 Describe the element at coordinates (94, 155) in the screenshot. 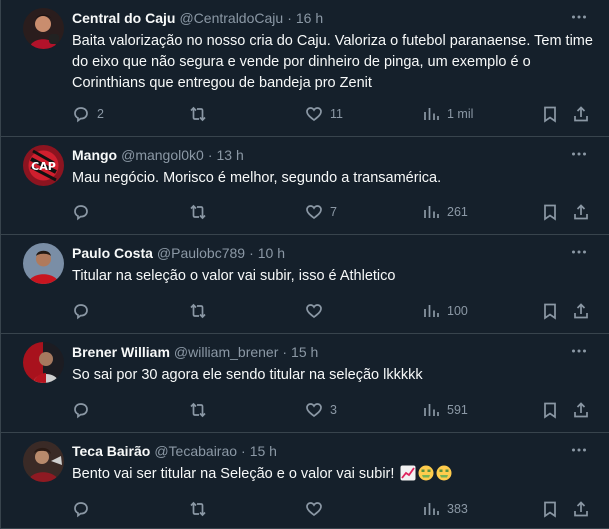

I see `author-name: Mango` at that location.